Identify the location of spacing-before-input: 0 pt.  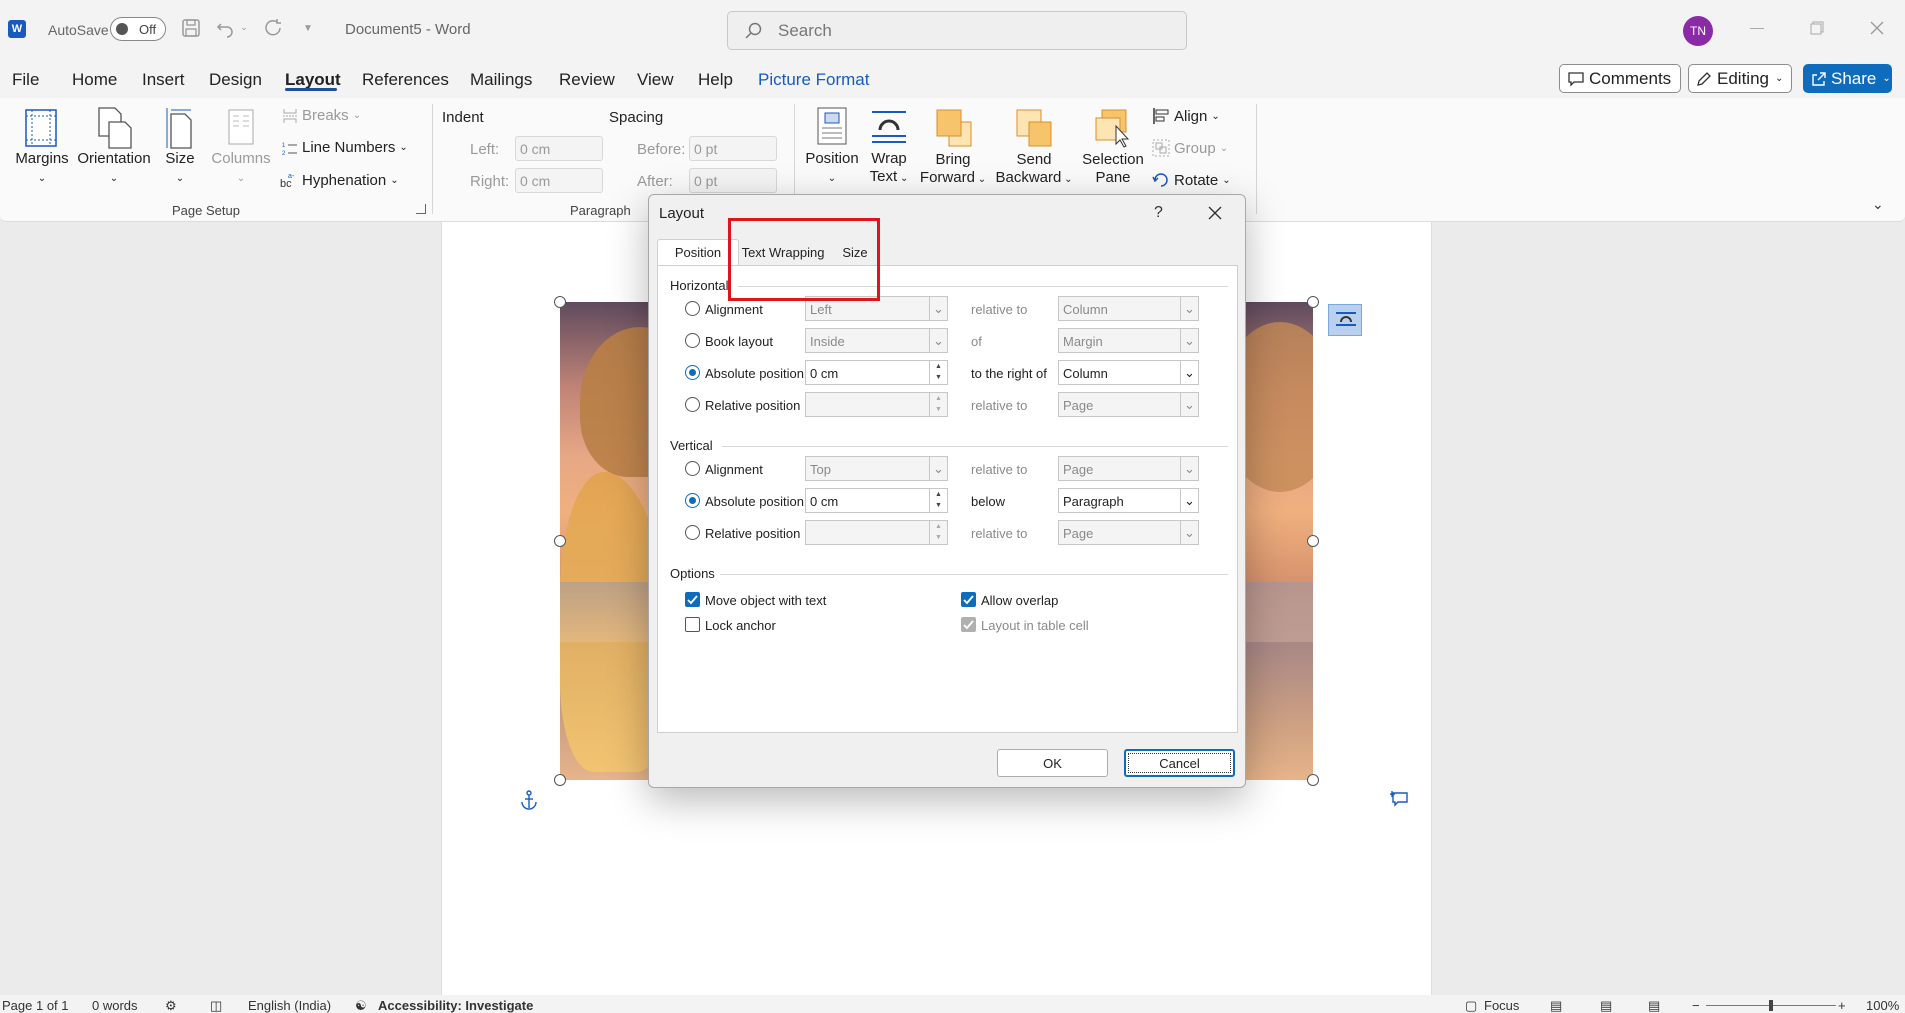
(733, 148).